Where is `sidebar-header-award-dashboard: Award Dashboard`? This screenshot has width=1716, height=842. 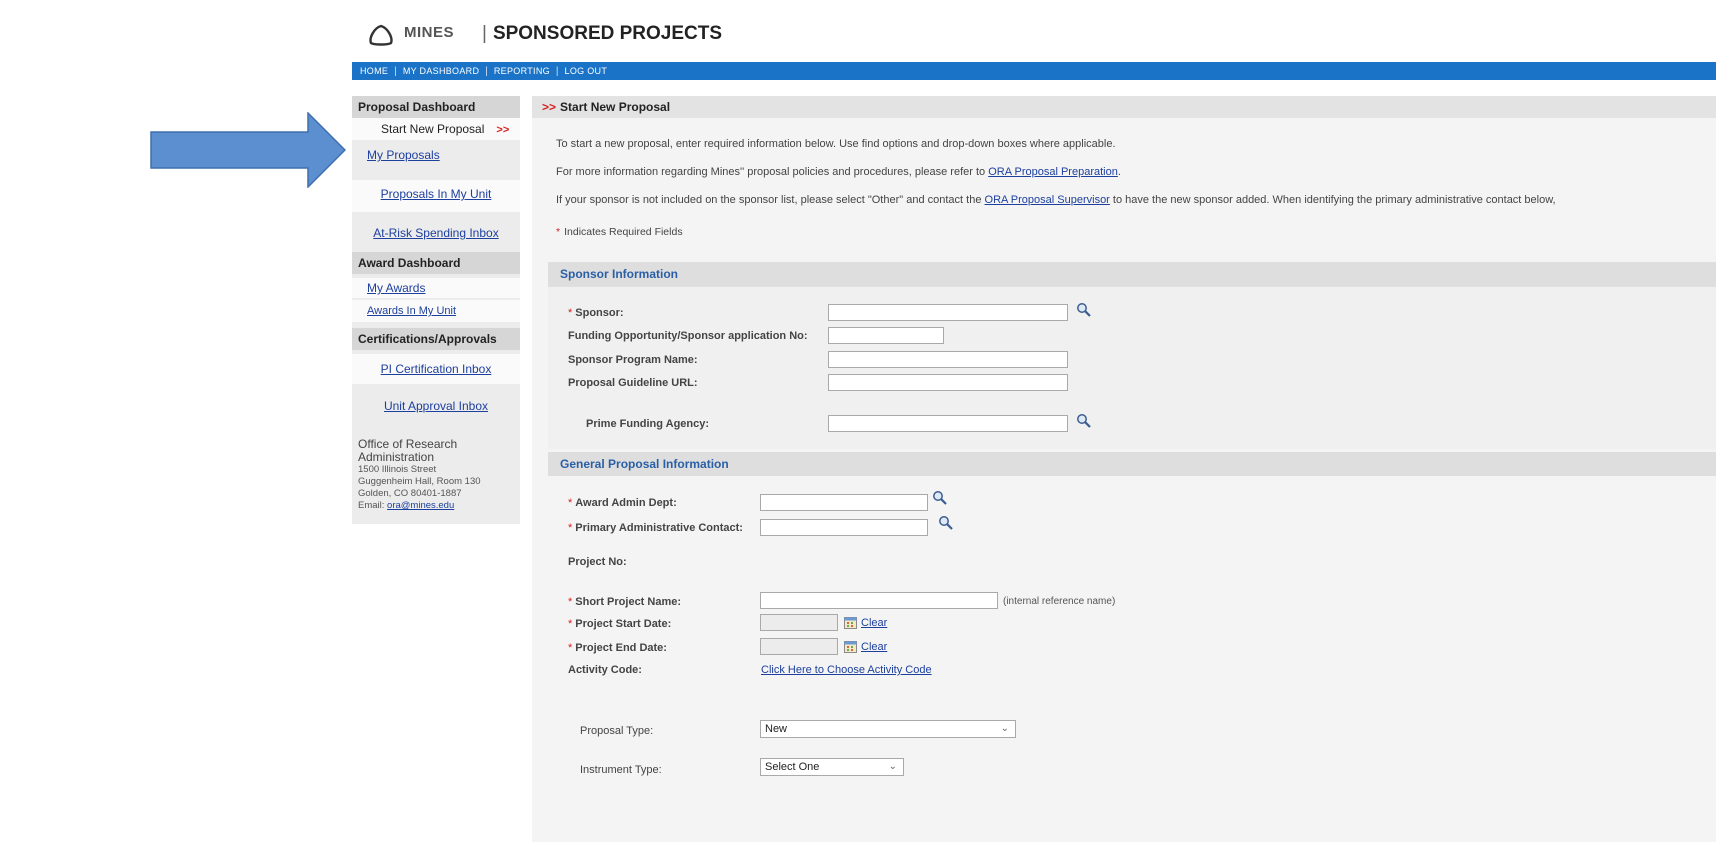 sidebar-header-award-dashboard: Award Dashboard is located at coordinates (436, 263).